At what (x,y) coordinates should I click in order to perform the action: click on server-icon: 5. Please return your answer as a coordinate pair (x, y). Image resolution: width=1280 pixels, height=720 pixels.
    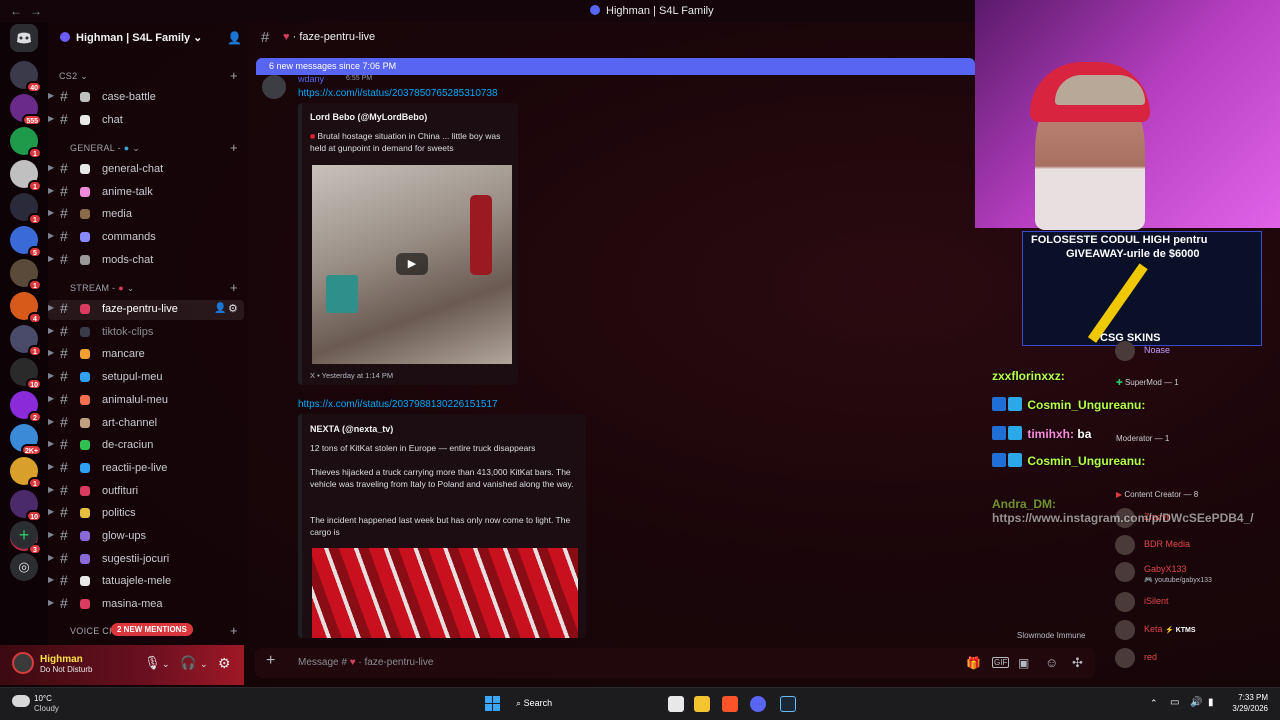
    Looking at the image, I should click on (26, 242).